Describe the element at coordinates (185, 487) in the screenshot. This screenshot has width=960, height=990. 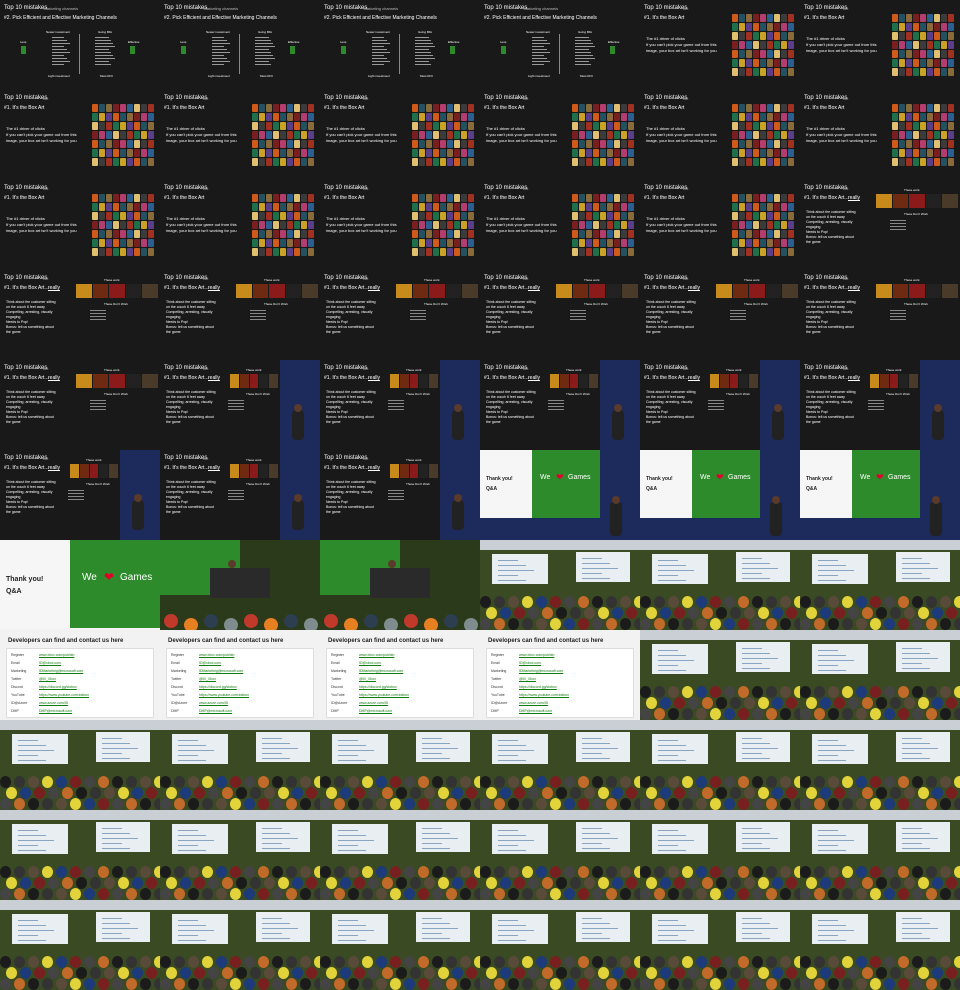
I see `bullet-item: on the couch 6 feet away` at that location.